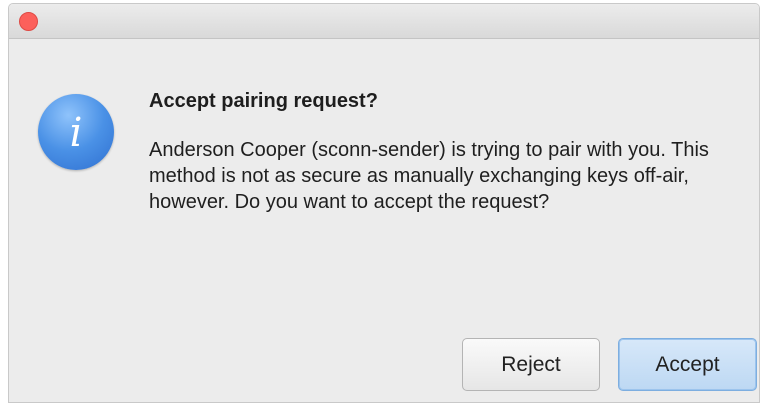 This screenshot has width=765, height=406. I want to click on title-bar, so click(384, 21).